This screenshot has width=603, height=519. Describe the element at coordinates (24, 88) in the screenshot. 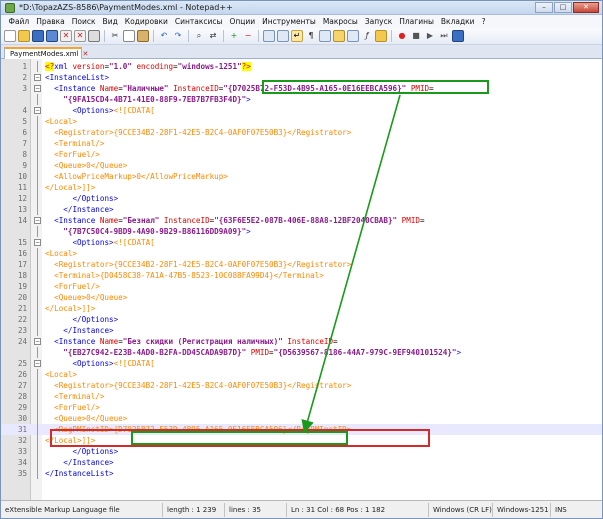

I see `line-number: 3` at that location.